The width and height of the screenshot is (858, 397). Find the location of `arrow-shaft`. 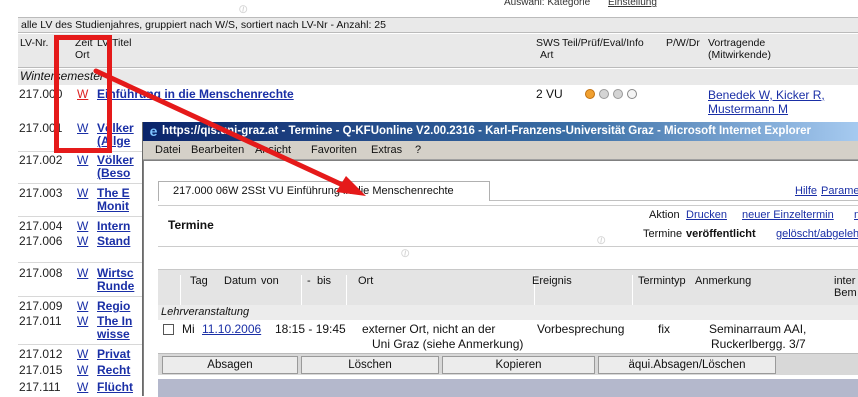

arrow-shaft is located at coordinates (221, 129).